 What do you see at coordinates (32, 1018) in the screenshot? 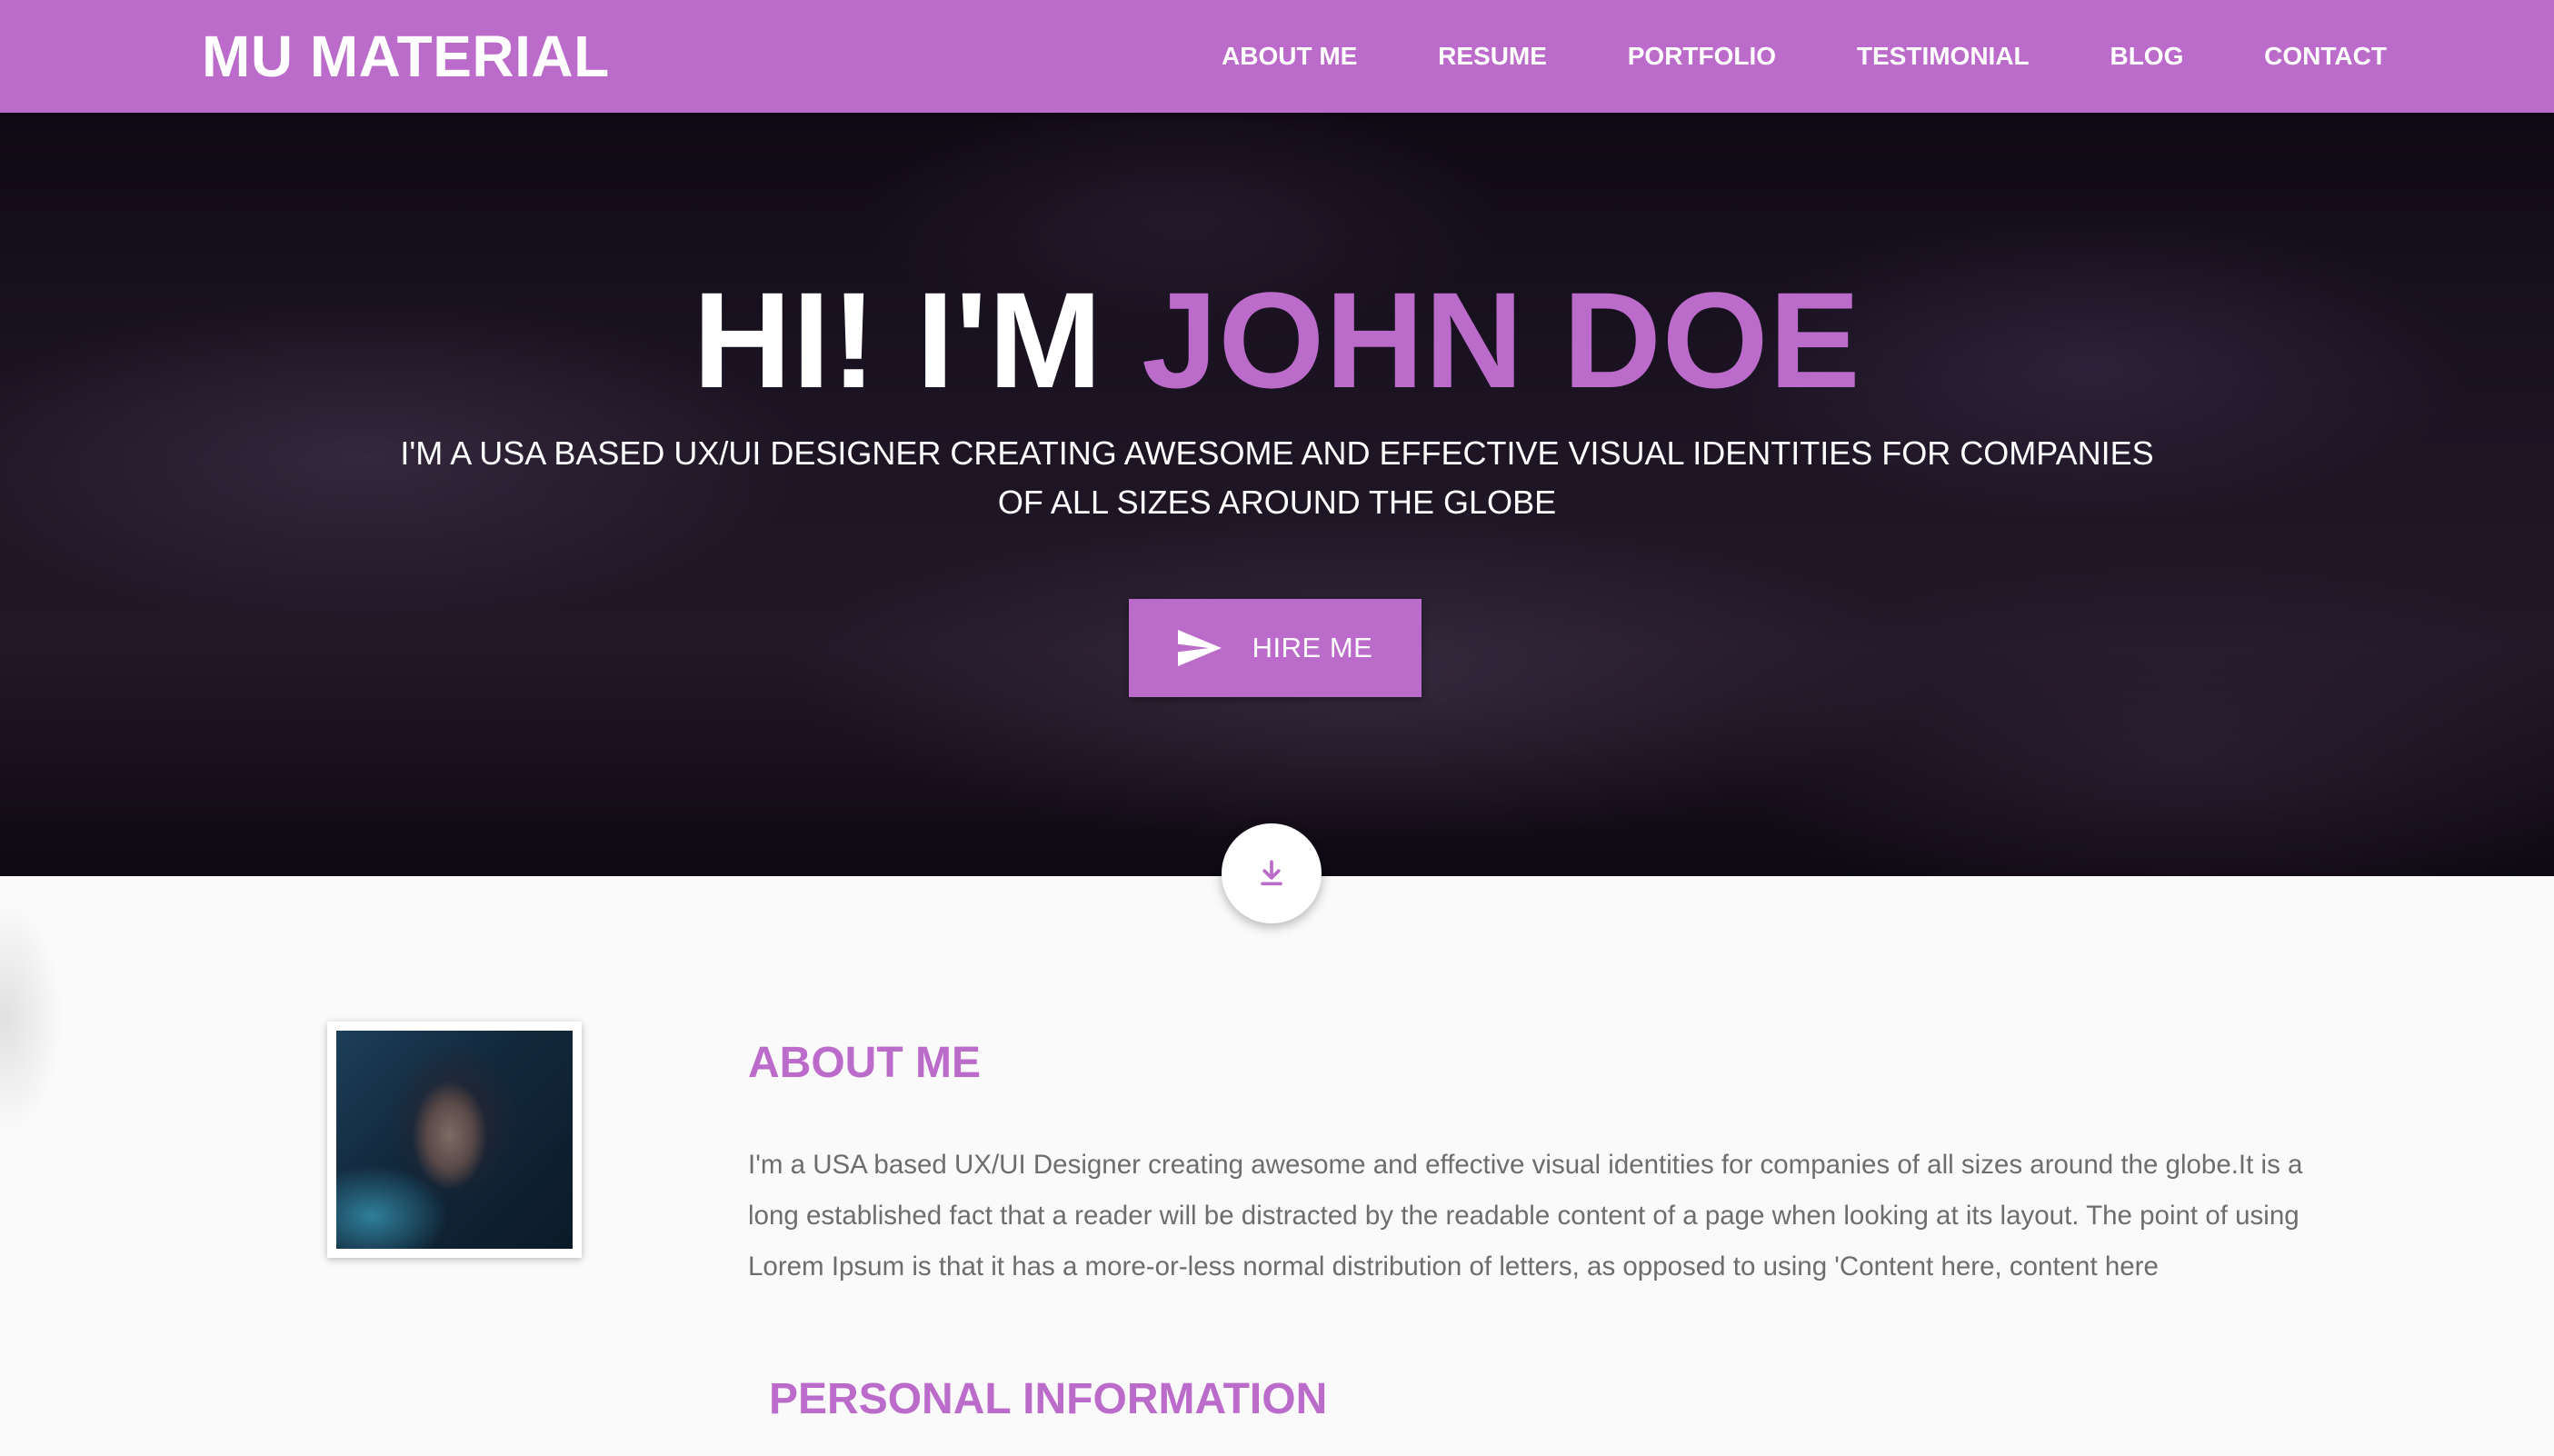
I see `edge-shadow` at bounding box center [32, 1018].